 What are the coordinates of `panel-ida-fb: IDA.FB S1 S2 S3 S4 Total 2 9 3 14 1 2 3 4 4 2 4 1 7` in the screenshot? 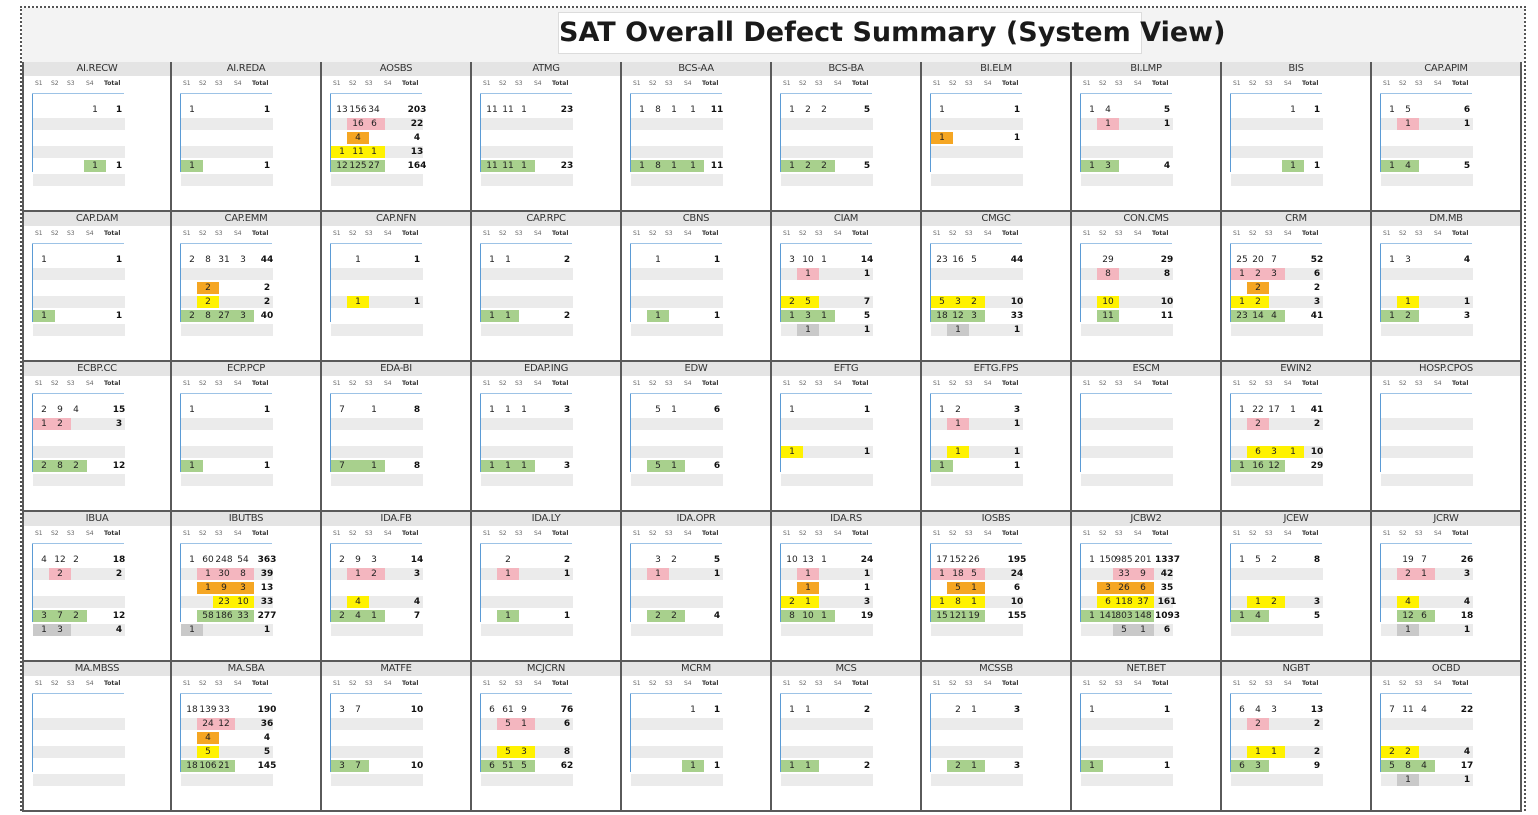 It's located at (397, 587).